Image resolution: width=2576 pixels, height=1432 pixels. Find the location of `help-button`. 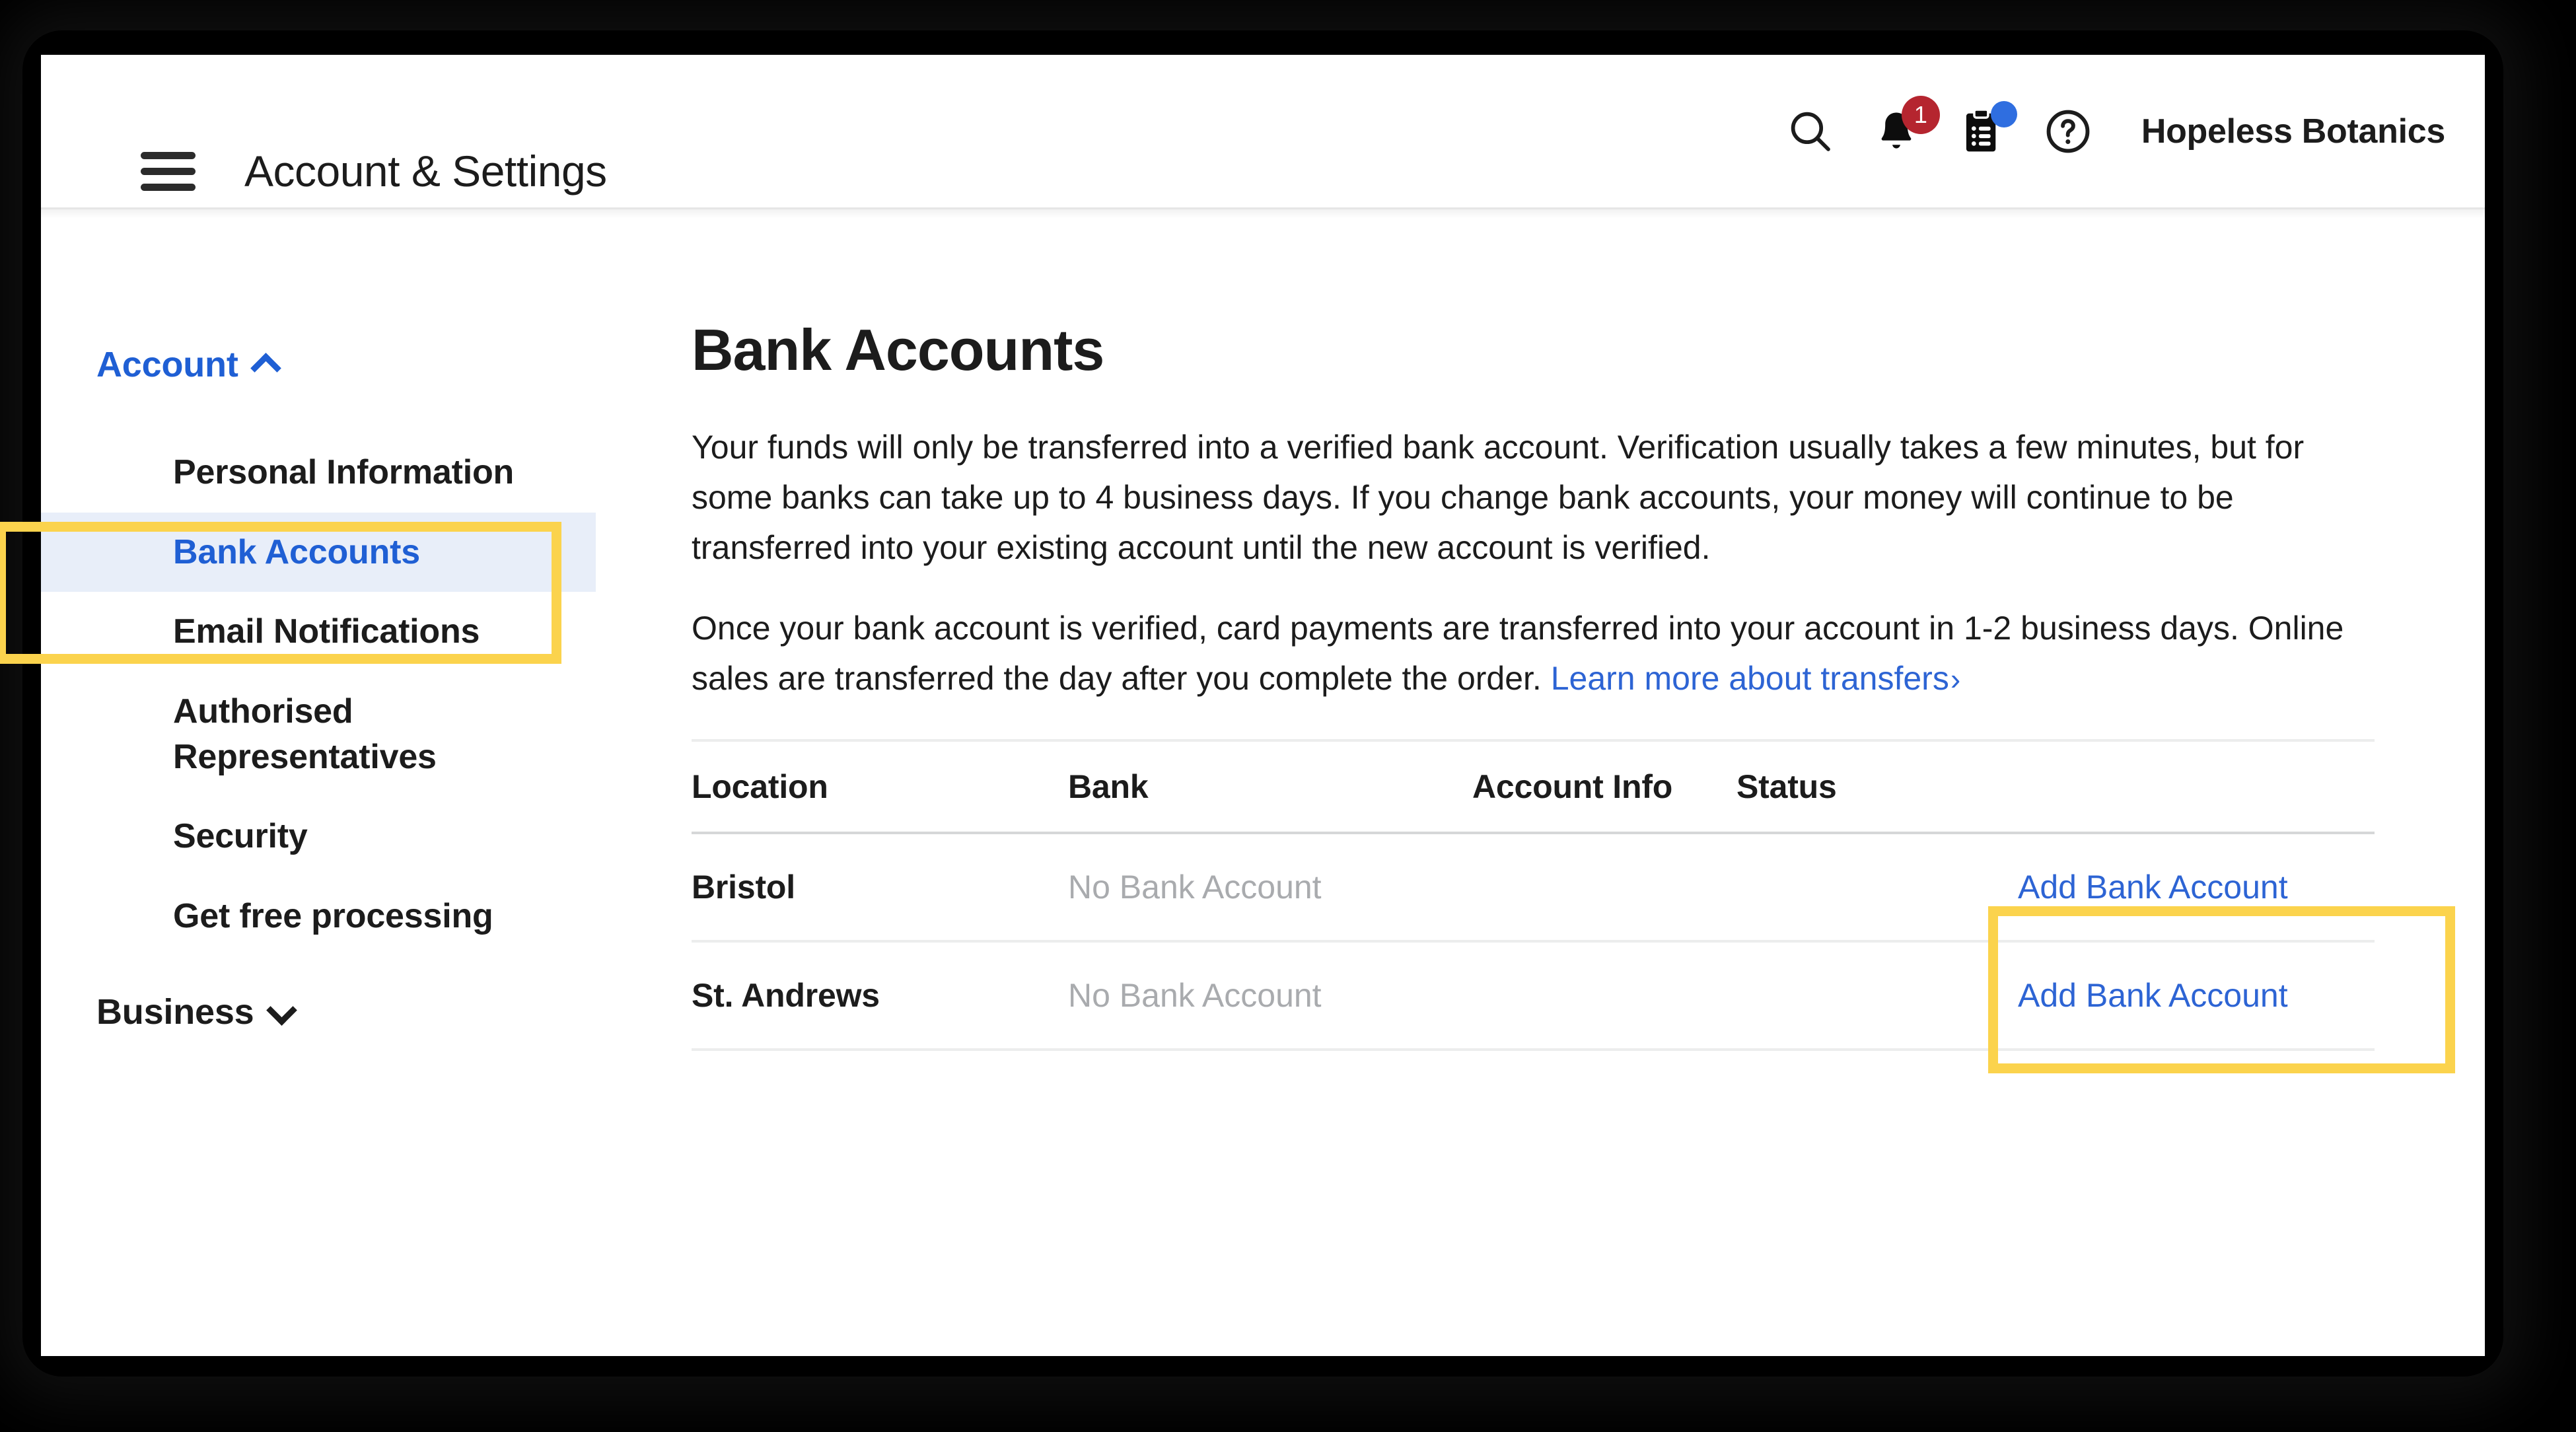

help-button is located at coordinates (2068, 131).